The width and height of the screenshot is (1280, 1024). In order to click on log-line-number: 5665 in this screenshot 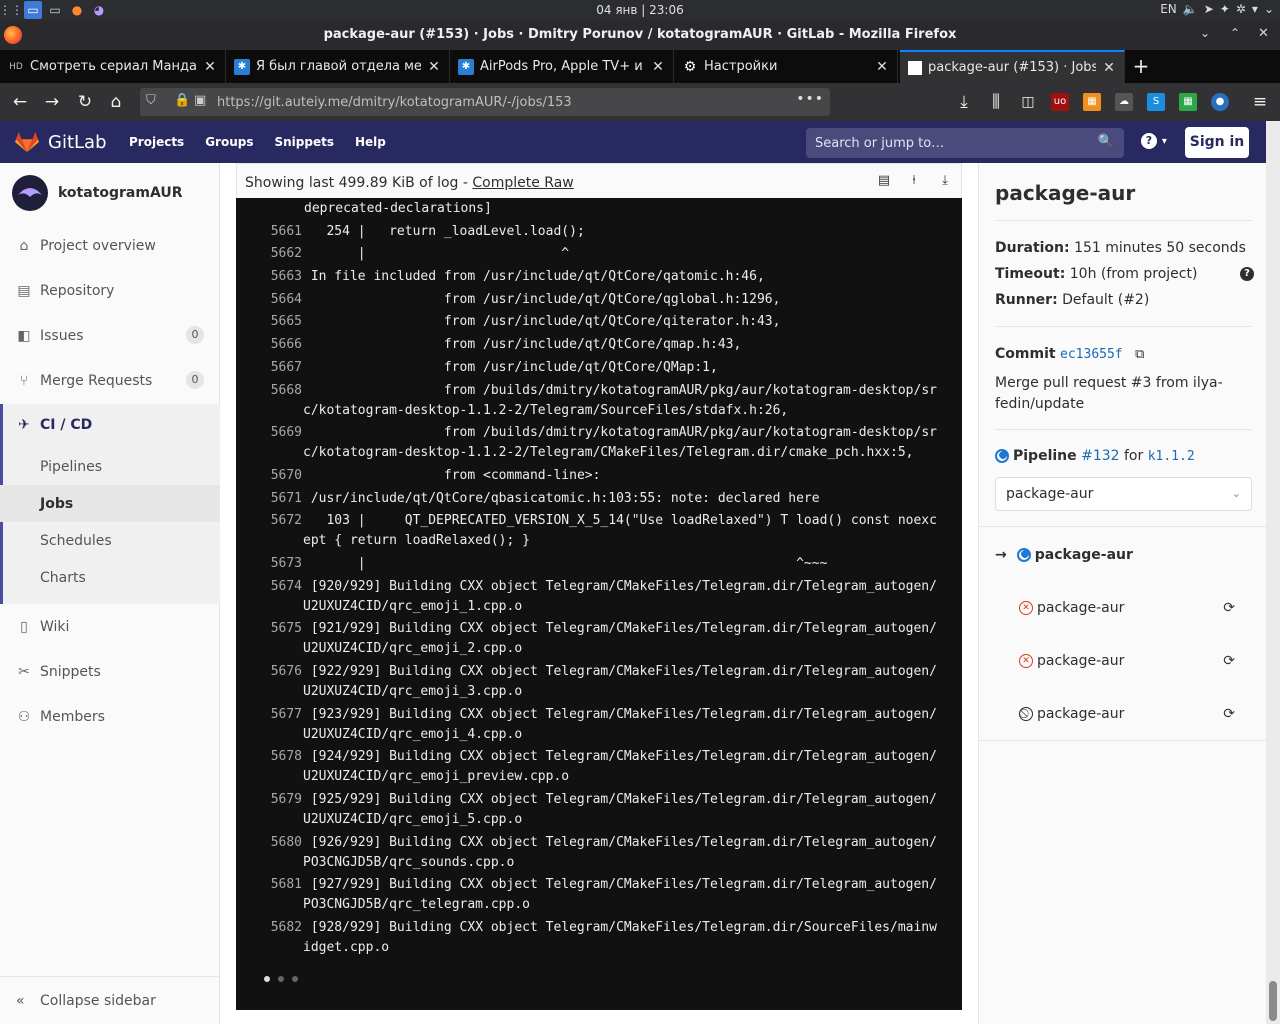, I will do `click(269, 322)`.